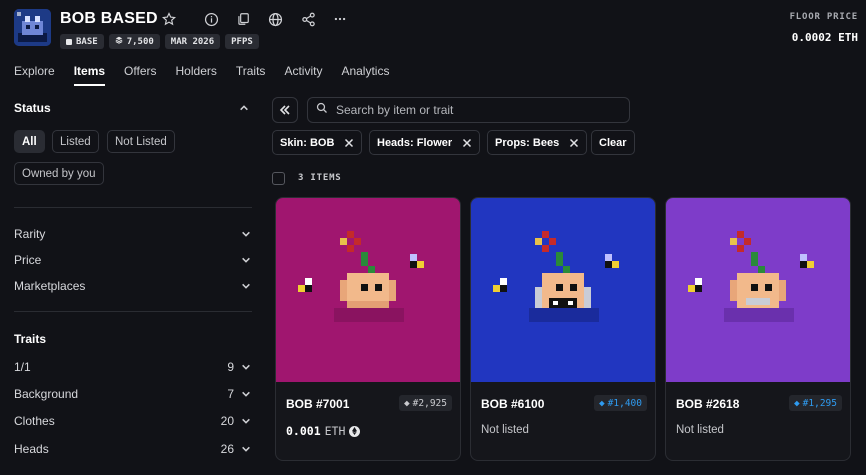 The height and width of the screenshot is (475, 866). I want to click on search-input, so click(476, 110).